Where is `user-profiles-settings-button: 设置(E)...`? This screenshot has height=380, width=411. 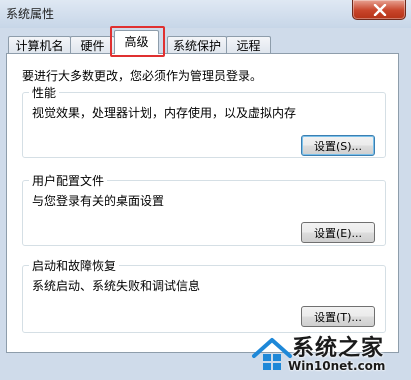
user-profiles-settings-button: 设置(E)... is located at coordinates (338, 232).